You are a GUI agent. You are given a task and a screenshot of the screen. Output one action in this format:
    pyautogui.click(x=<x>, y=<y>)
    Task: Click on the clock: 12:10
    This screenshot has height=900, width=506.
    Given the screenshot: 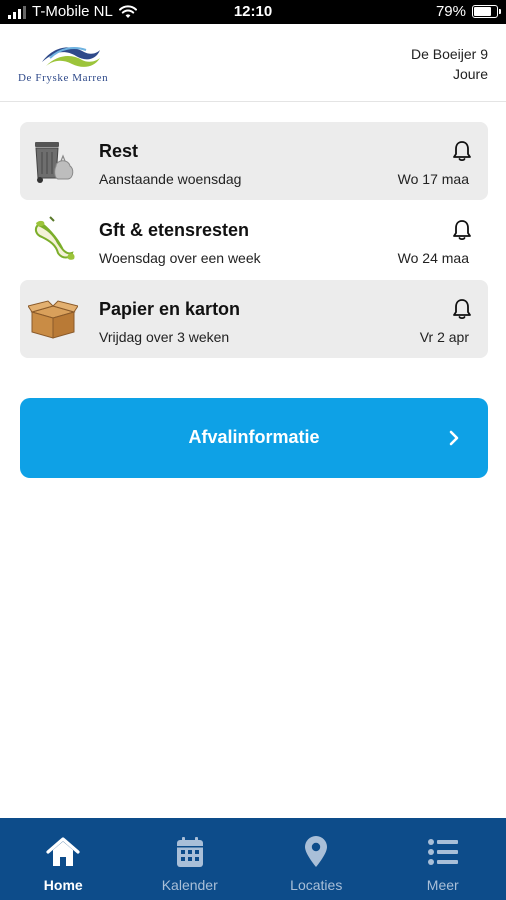 What is the action you would take?
    pyautogui.click(x=253, y=11)
    